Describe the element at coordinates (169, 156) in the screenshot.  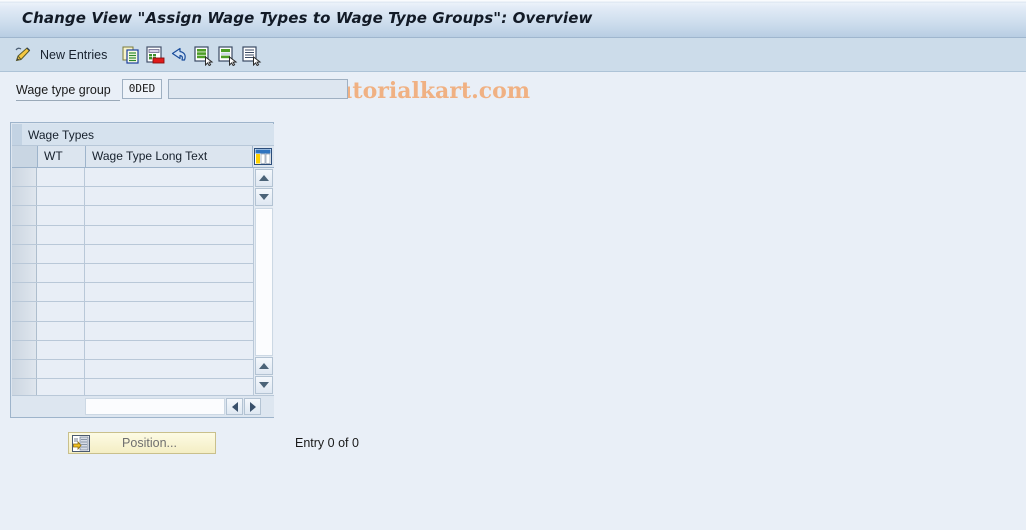
I see `column-header-long-text: Wage Type Long Text` at that location.